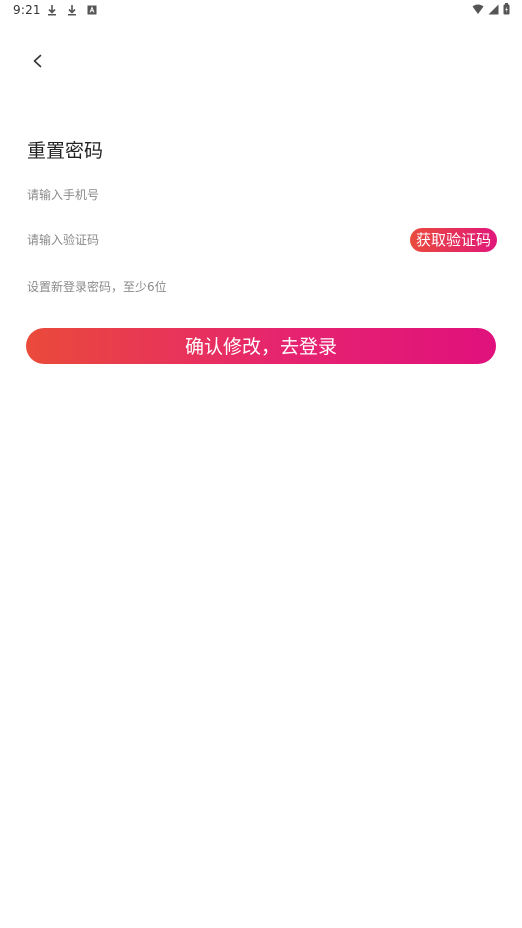 This screenshot has height=928, width=522. I want to click on get-code-button: 获取验证码, so click(453, 240).